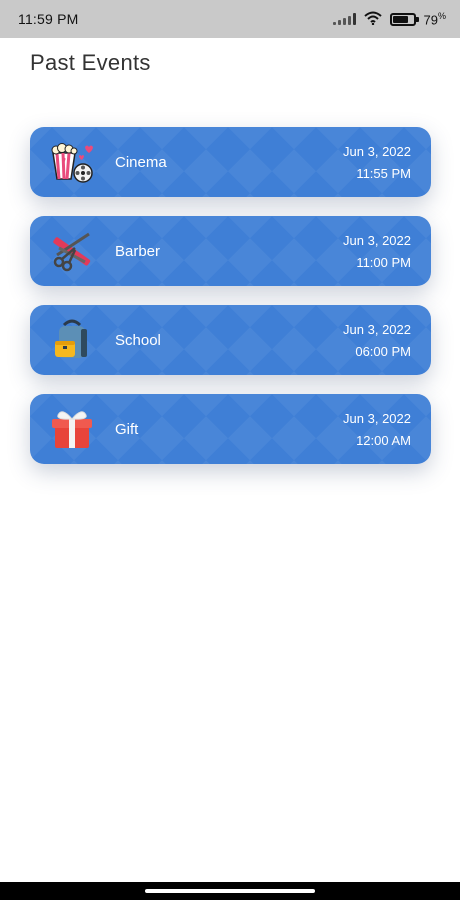  Describe the element at coordinates (230, 340) in the screenshot. I see `event-card-school: School Jun 3, 2022 06:00 PM` at that location.